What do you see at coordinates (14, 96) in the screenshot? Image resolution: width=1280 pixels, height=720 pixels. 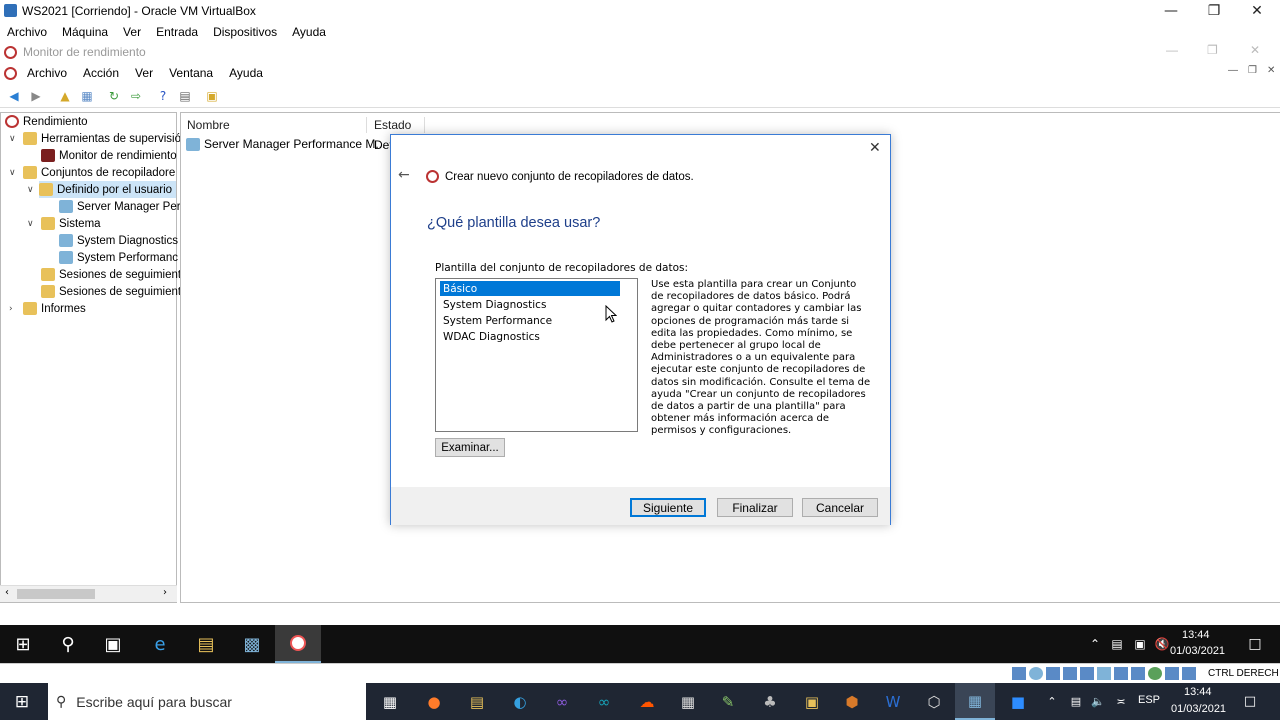 I see `back-arrow-icon: ◀` at bounding box center [14, 96].